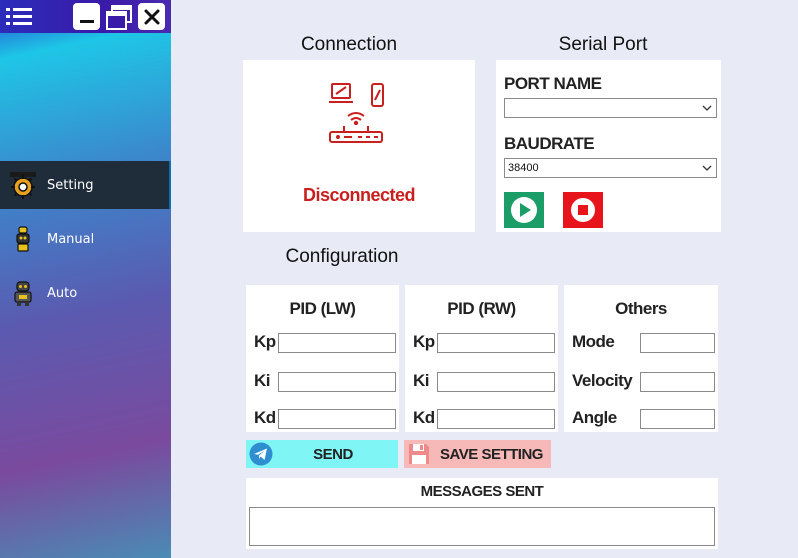  I want to click on pid-rw-kp-label: Kp, so click(424, 341).